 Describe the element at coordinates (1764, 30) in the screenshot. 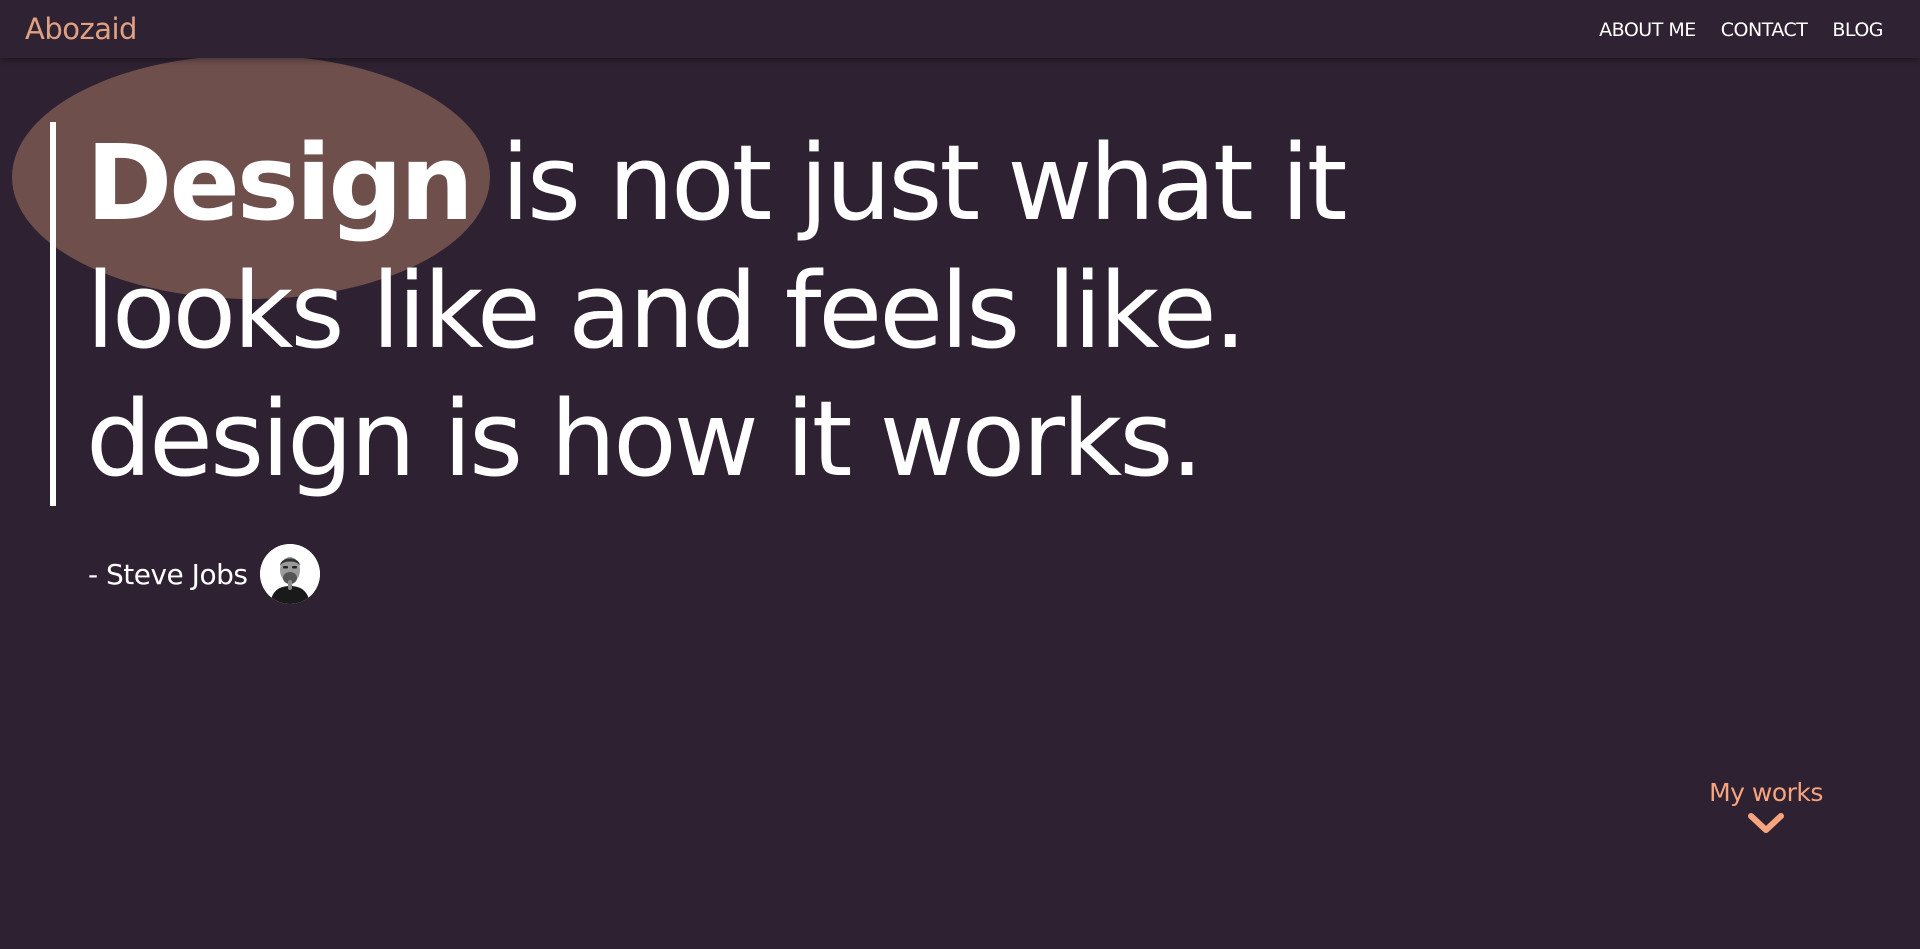

I see `nav-item-contact: CONTACT` at that location.